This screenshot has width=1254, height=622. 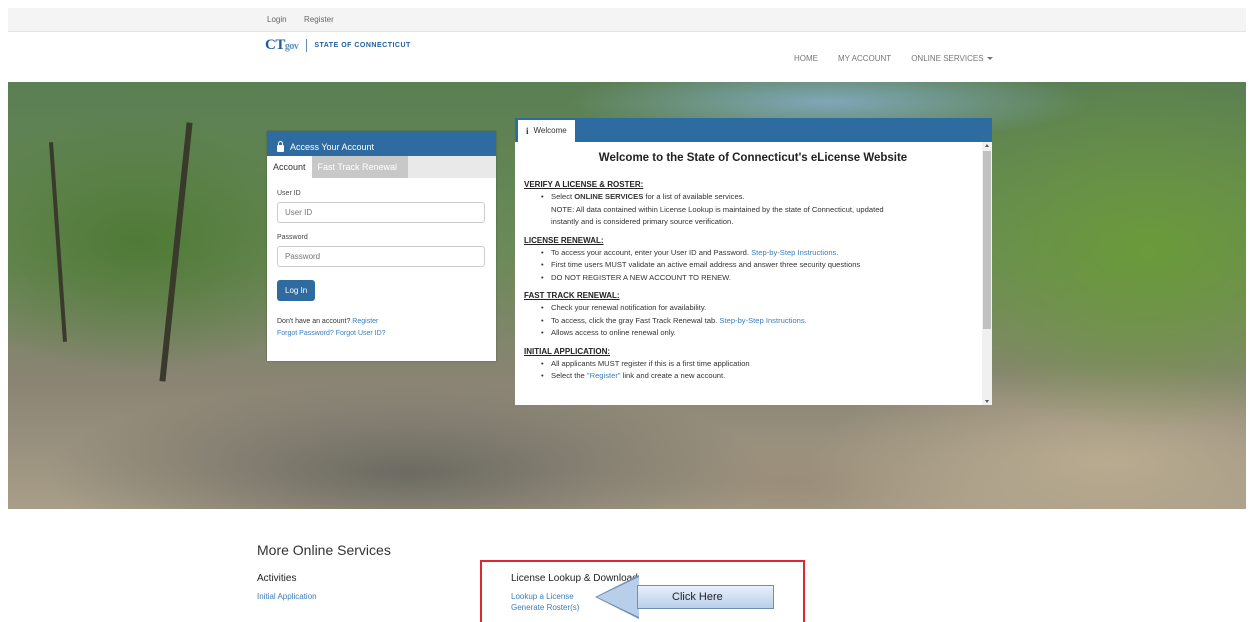 What do you see at coordinates (359, 167) in the screenshot?
I see `tab-fast-track-renewal: Fast Track Renewal` at bounding box center [359, 167].